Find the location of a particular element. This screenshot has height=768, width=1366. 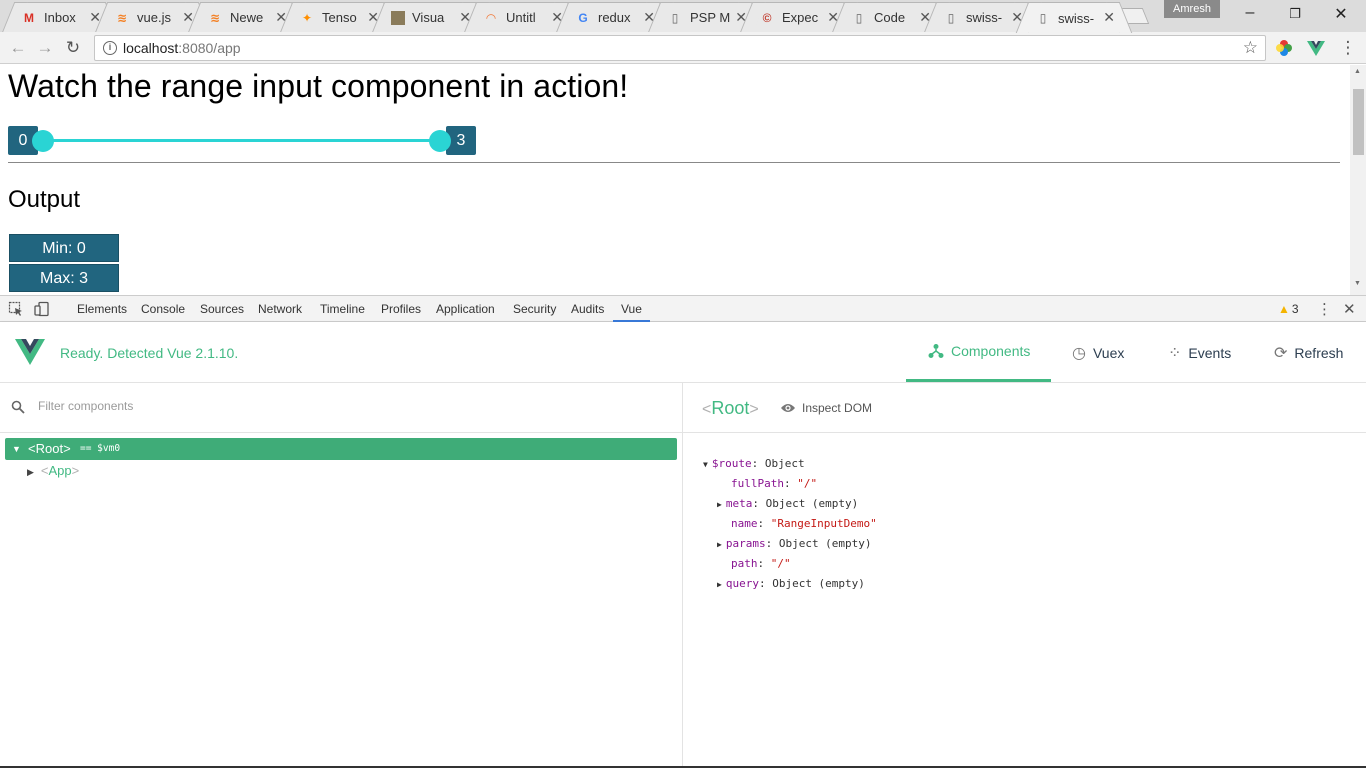

tab-audits: Audits is located at coordinates (587, 309).